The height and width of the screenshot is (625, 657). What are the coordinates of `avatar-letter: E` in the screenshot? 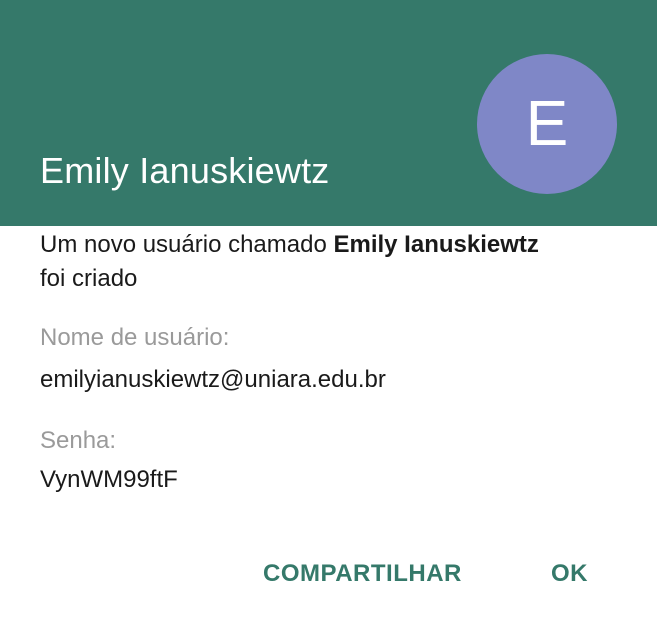 It's located at (547, 123).